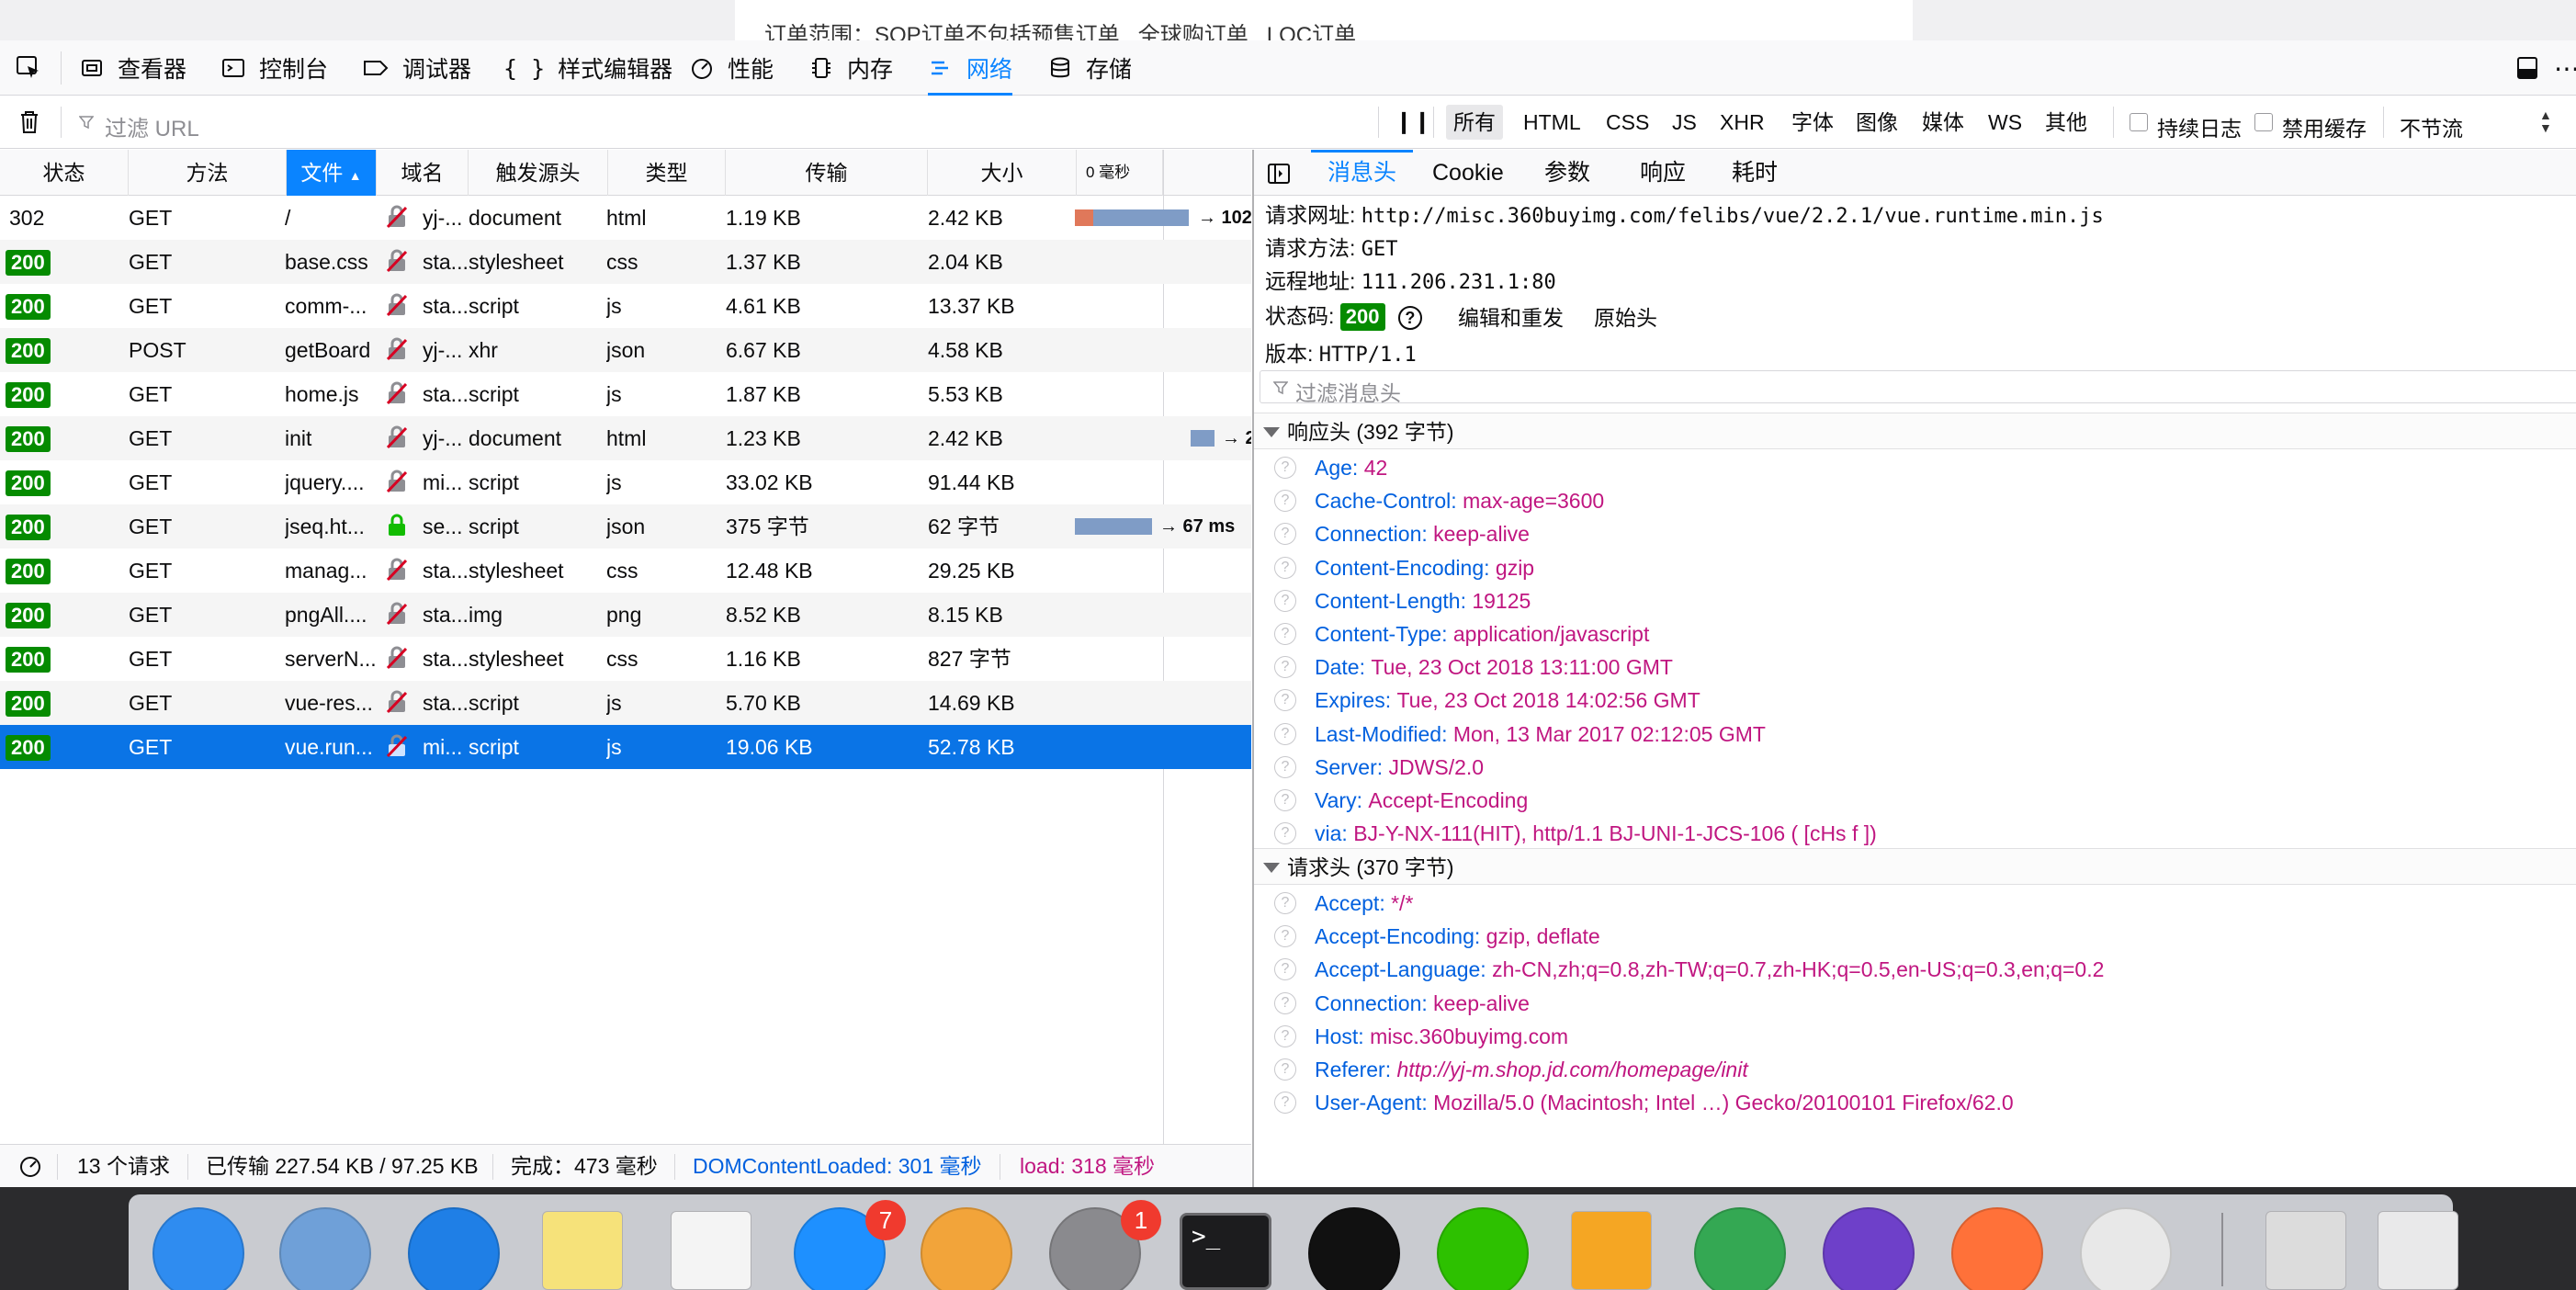  Describe the element at coordinates (64, 173) in the screenshot. I see `column-status: 状态` at that location.